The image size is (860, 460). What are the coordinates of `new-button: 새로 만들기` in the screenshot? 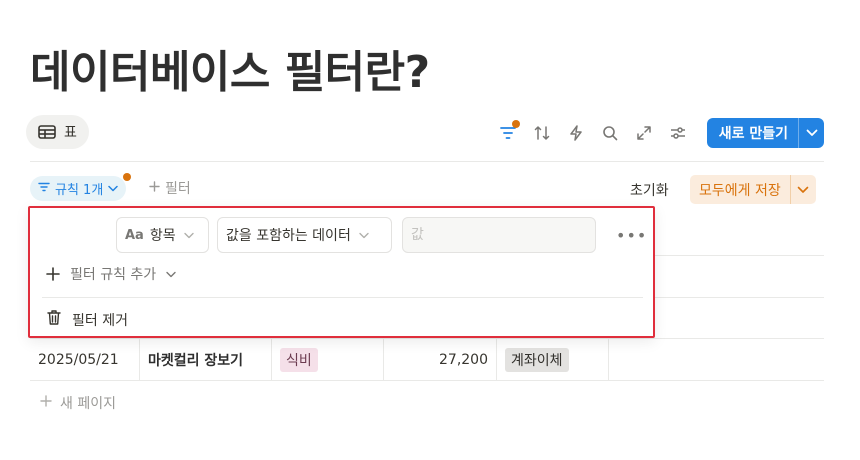 It's located at (765, 133).